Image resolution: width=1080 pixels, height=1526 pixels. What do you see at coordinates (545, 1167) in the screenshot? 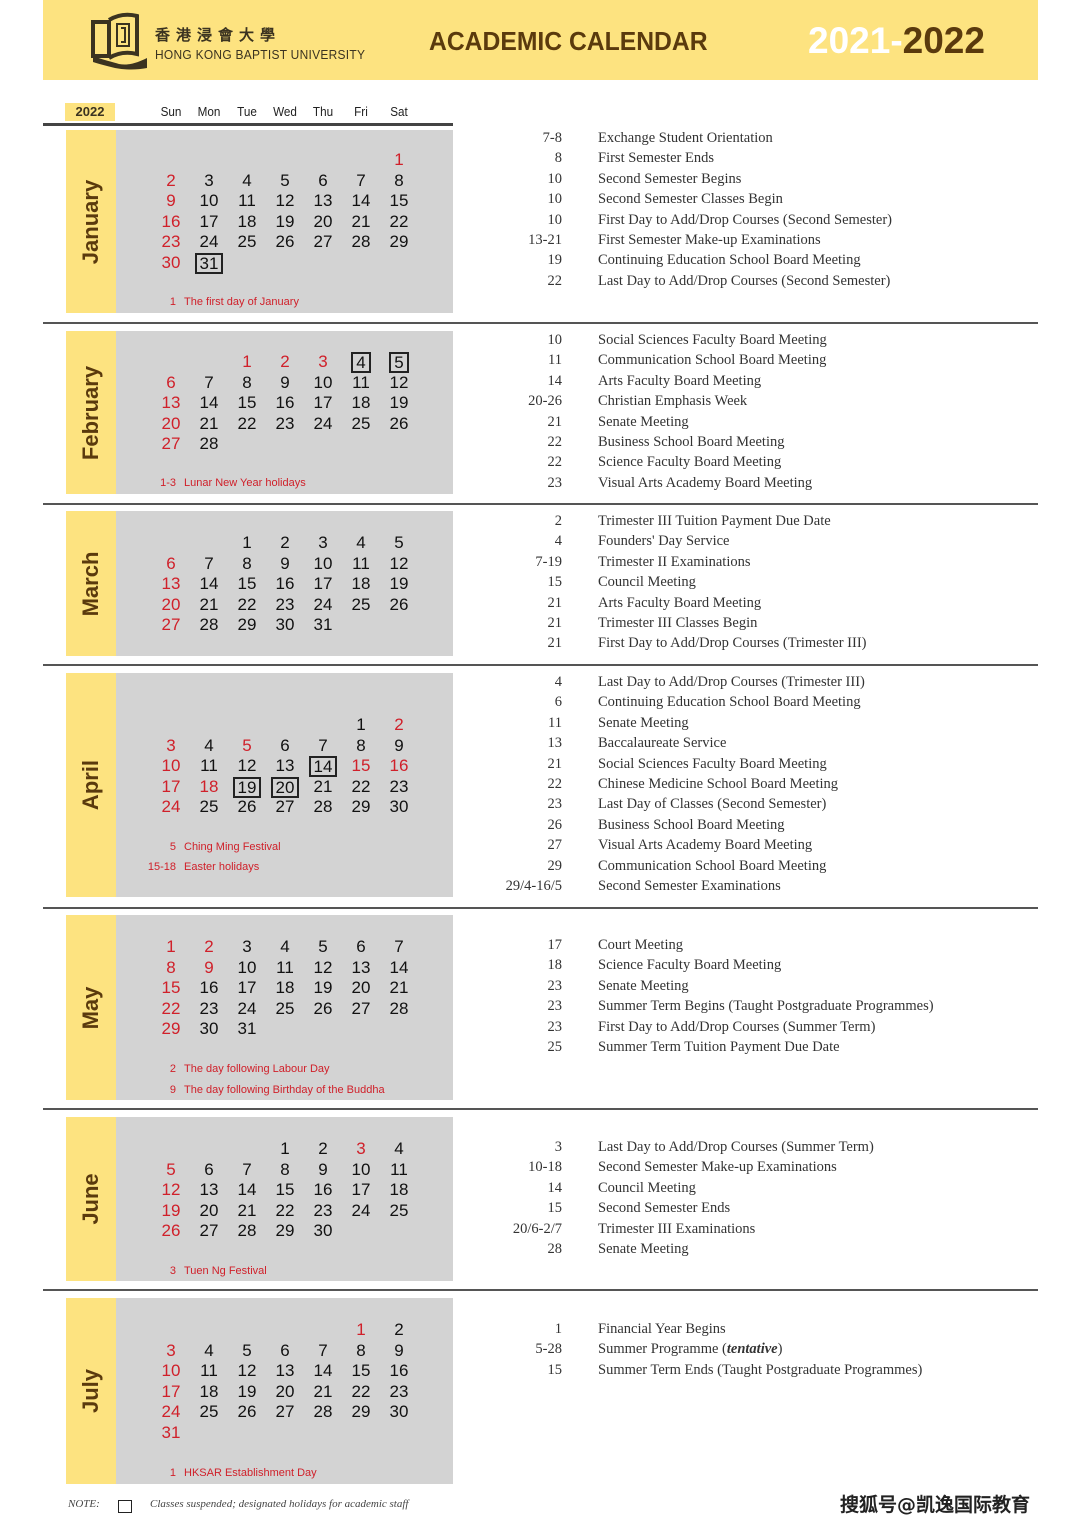
I see `event-date: 10-18` at bounding box center [545, 1167].